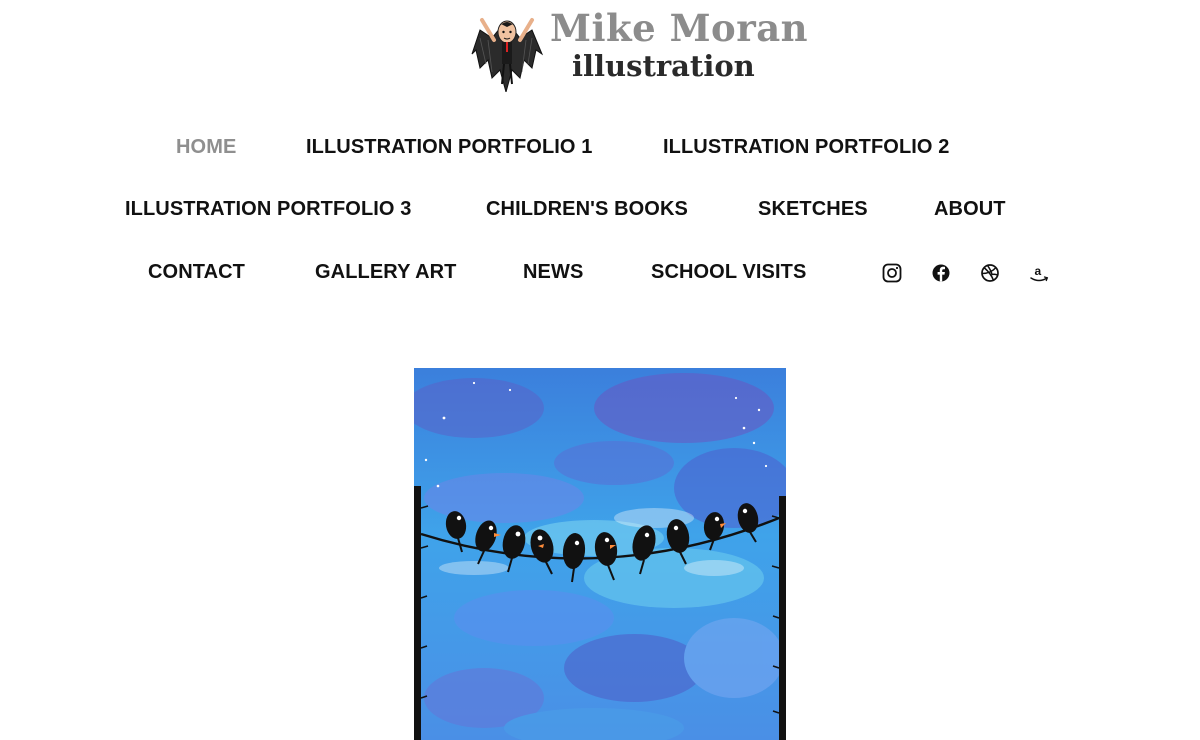 The width and height of the screenshot is (1200, 740). I want to click on nav-gallery-art: GALLERY ART, so click(385, 272).